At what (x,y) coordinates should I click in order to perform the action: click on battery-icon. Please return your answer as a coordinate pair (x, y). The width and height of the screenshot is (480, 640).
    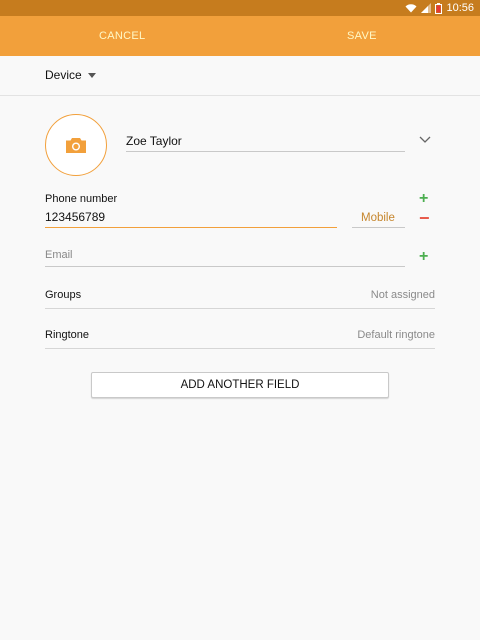
    Looking at the image, I should click on (439, 8).